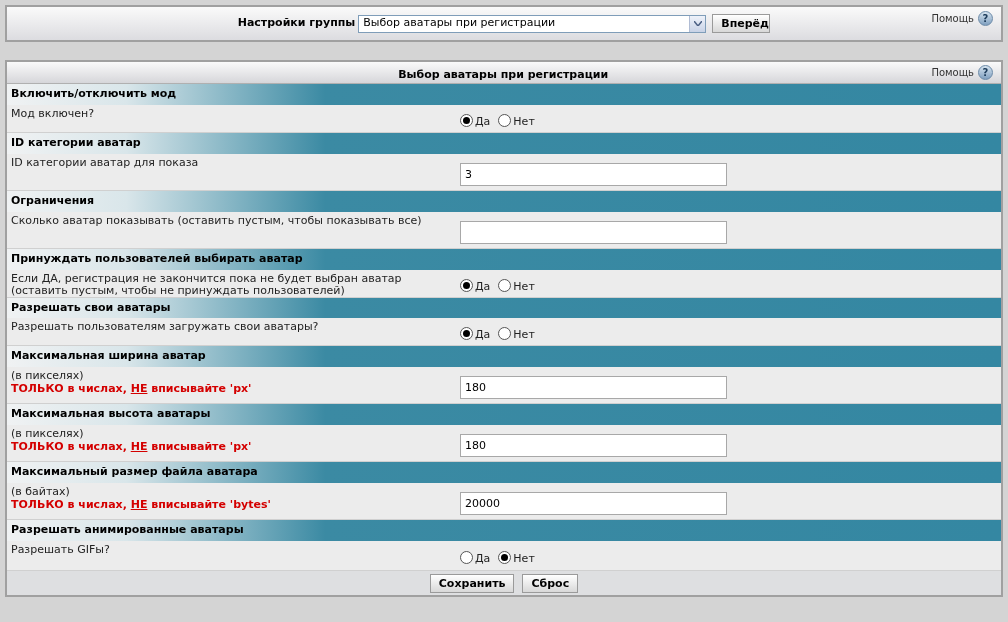 The height and width of the screenshot is (622, 1008). Describe the element at coordinates (134, 472) in the screenshot. I see `section-title: Максимальный размер файла аватара` at that location.